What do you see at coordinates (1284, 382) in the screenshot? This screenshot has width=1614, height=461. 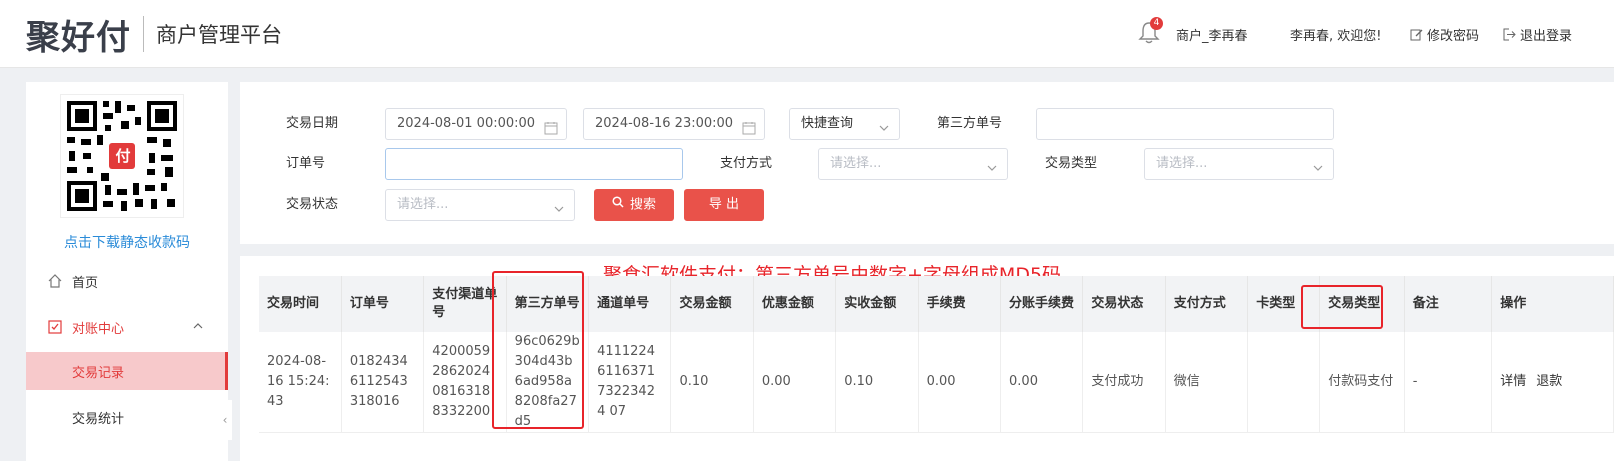 I see `cell-card-type` at bounding box center [1284, 382].